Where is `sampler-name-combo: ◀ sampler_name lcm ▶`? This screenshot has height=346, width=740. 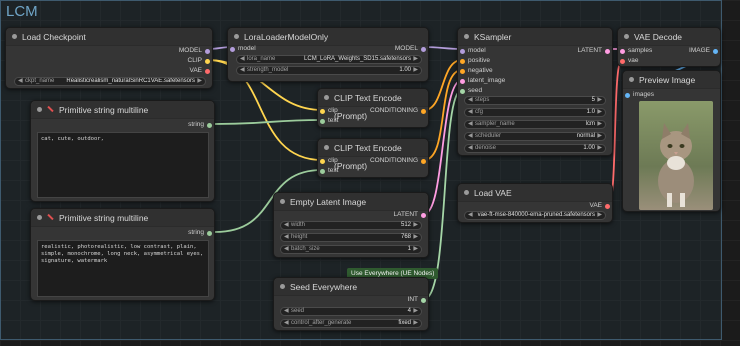
sampler-name-combo: ◀ sampler_name lcm ▶ is located at coordinates (535, 124).